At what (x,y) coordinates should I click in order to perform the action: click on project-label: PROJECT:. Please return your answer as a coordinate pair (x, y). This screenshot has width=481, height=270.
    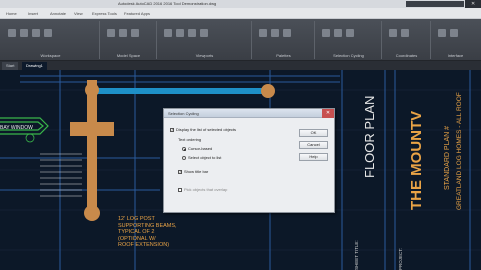
    Looking at the image, I should click on (400, 259).